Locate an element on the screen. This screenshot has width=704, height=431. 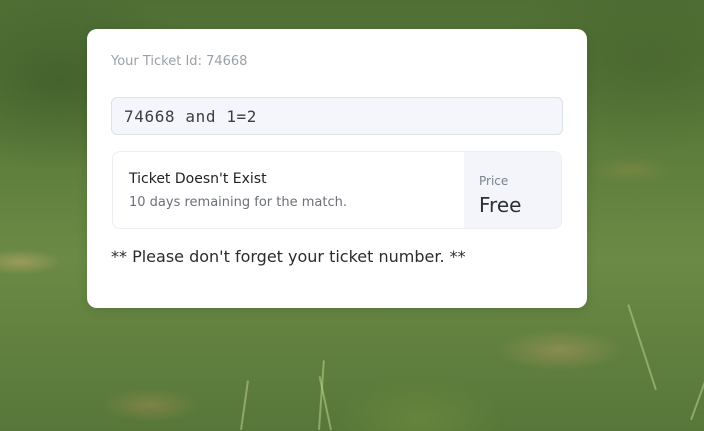
price-panel: Price Free is located at coordinates (512, 190).